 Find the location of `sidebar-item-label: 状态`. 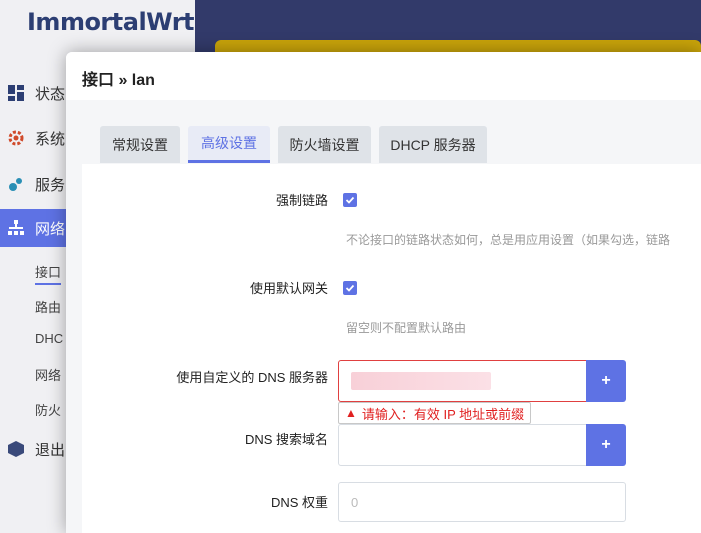

sidebar-item-label: 状态 is located at coordinates (50, 94).